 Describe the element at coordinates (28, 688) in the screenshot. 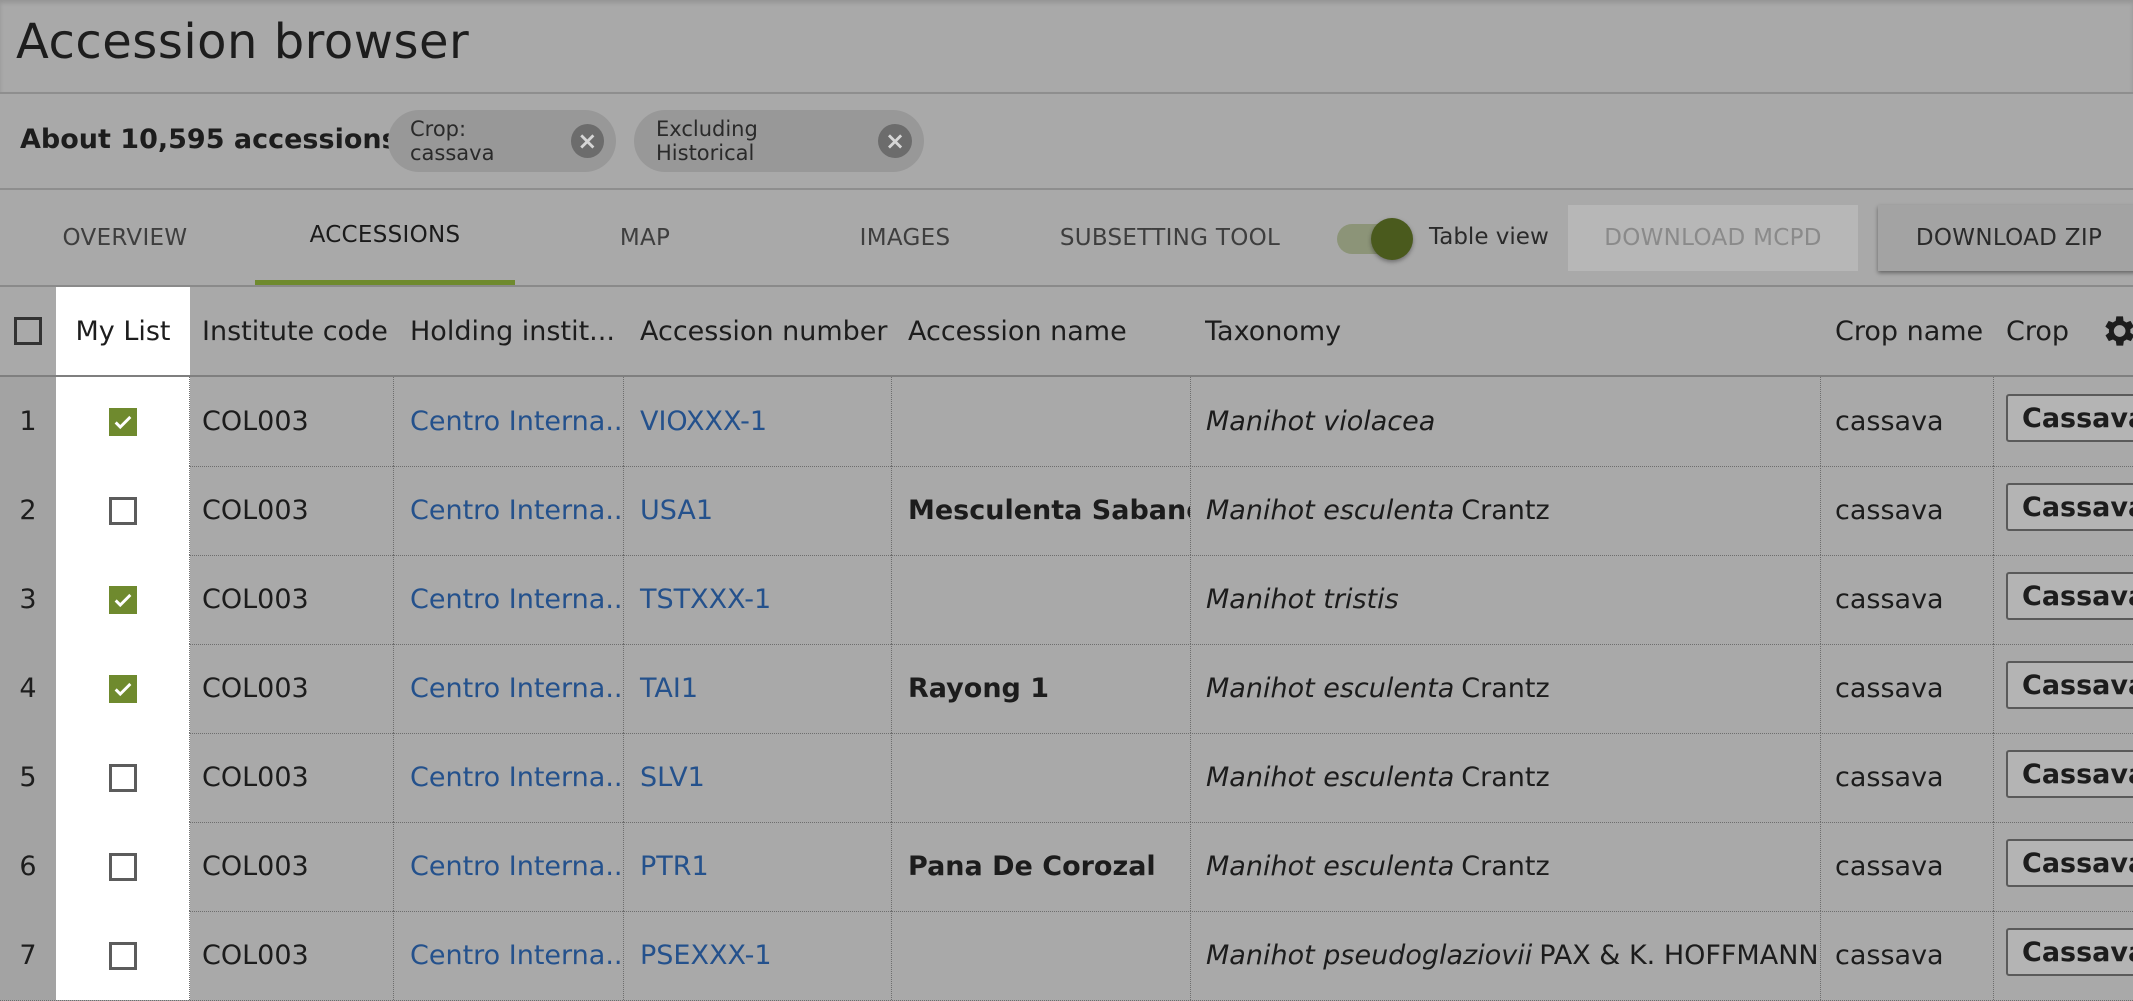

I see `row-number: 4` at that location.